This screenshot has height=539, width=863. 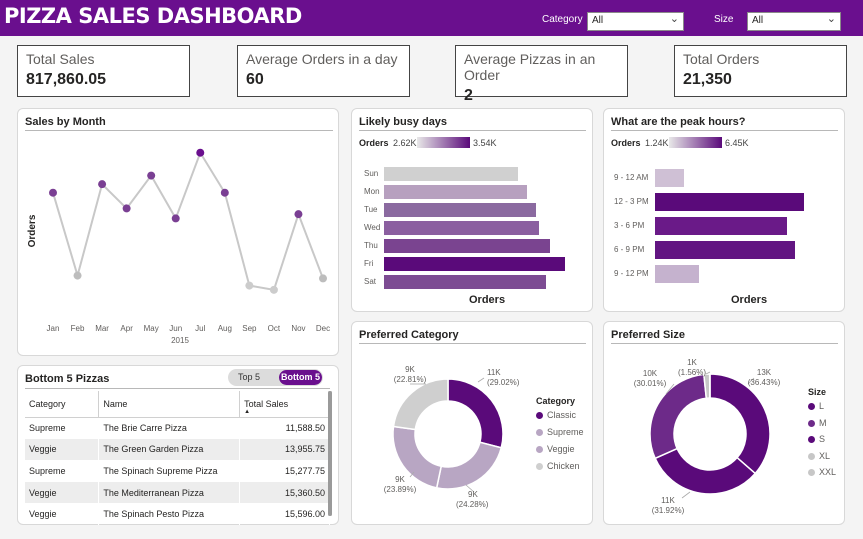 What do you see at coordinates (472, 504) in the screenshot?
I see `data-label-percent: (24.28%)` at bounding box center [472, 504].